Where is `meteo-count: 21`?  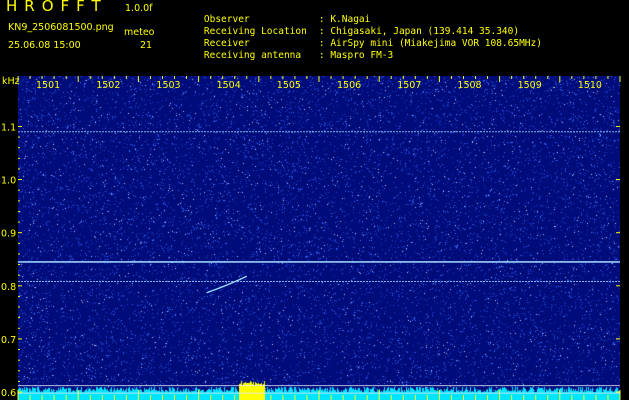
meteo-count: 21 is located at coordinates (146, 45).